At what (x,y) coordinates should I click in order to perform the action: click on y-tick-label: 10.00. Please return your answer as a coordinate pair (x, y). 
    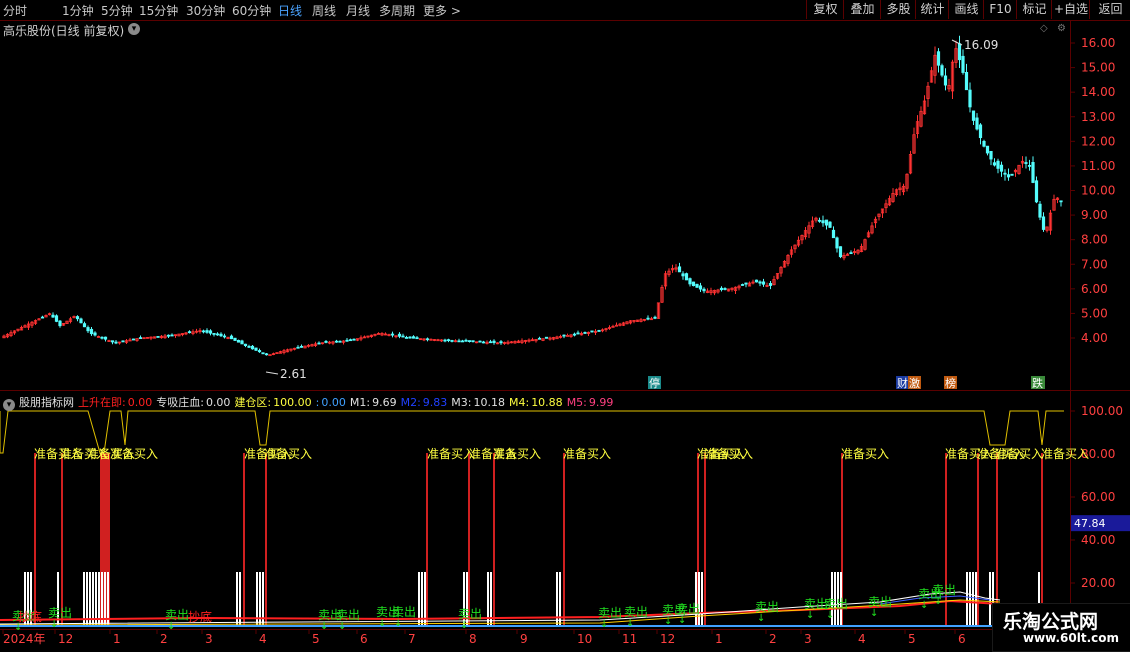
    Looking at the image, I should click on (1098, 191).